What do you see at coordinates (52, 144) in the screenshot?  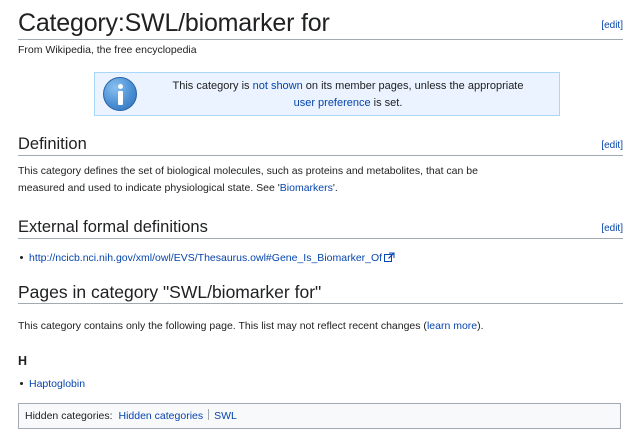 I see `definition-heading: Definition` at bounding box center [52, 144].